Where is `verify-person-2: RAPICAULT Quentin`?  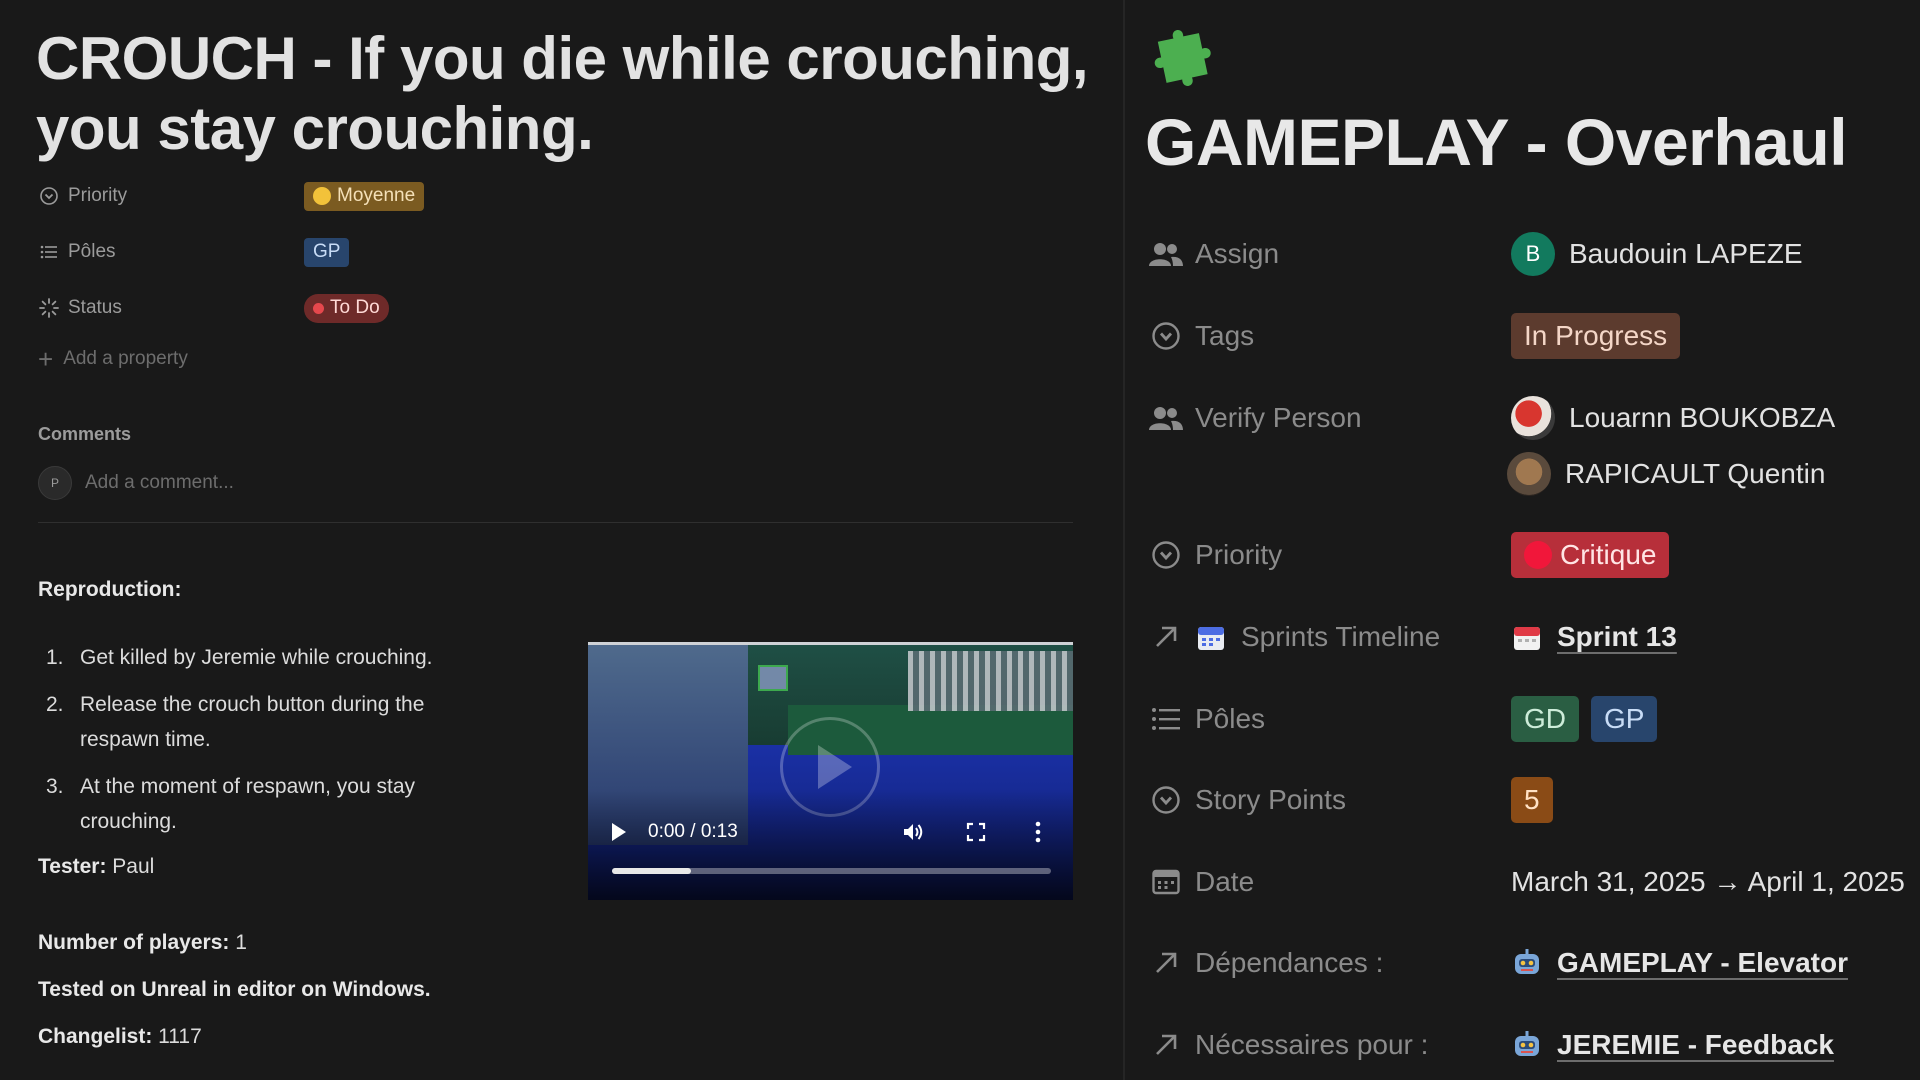 verify-person-2: RAPICAULT Quentin is located at coordinates (1666, 474).